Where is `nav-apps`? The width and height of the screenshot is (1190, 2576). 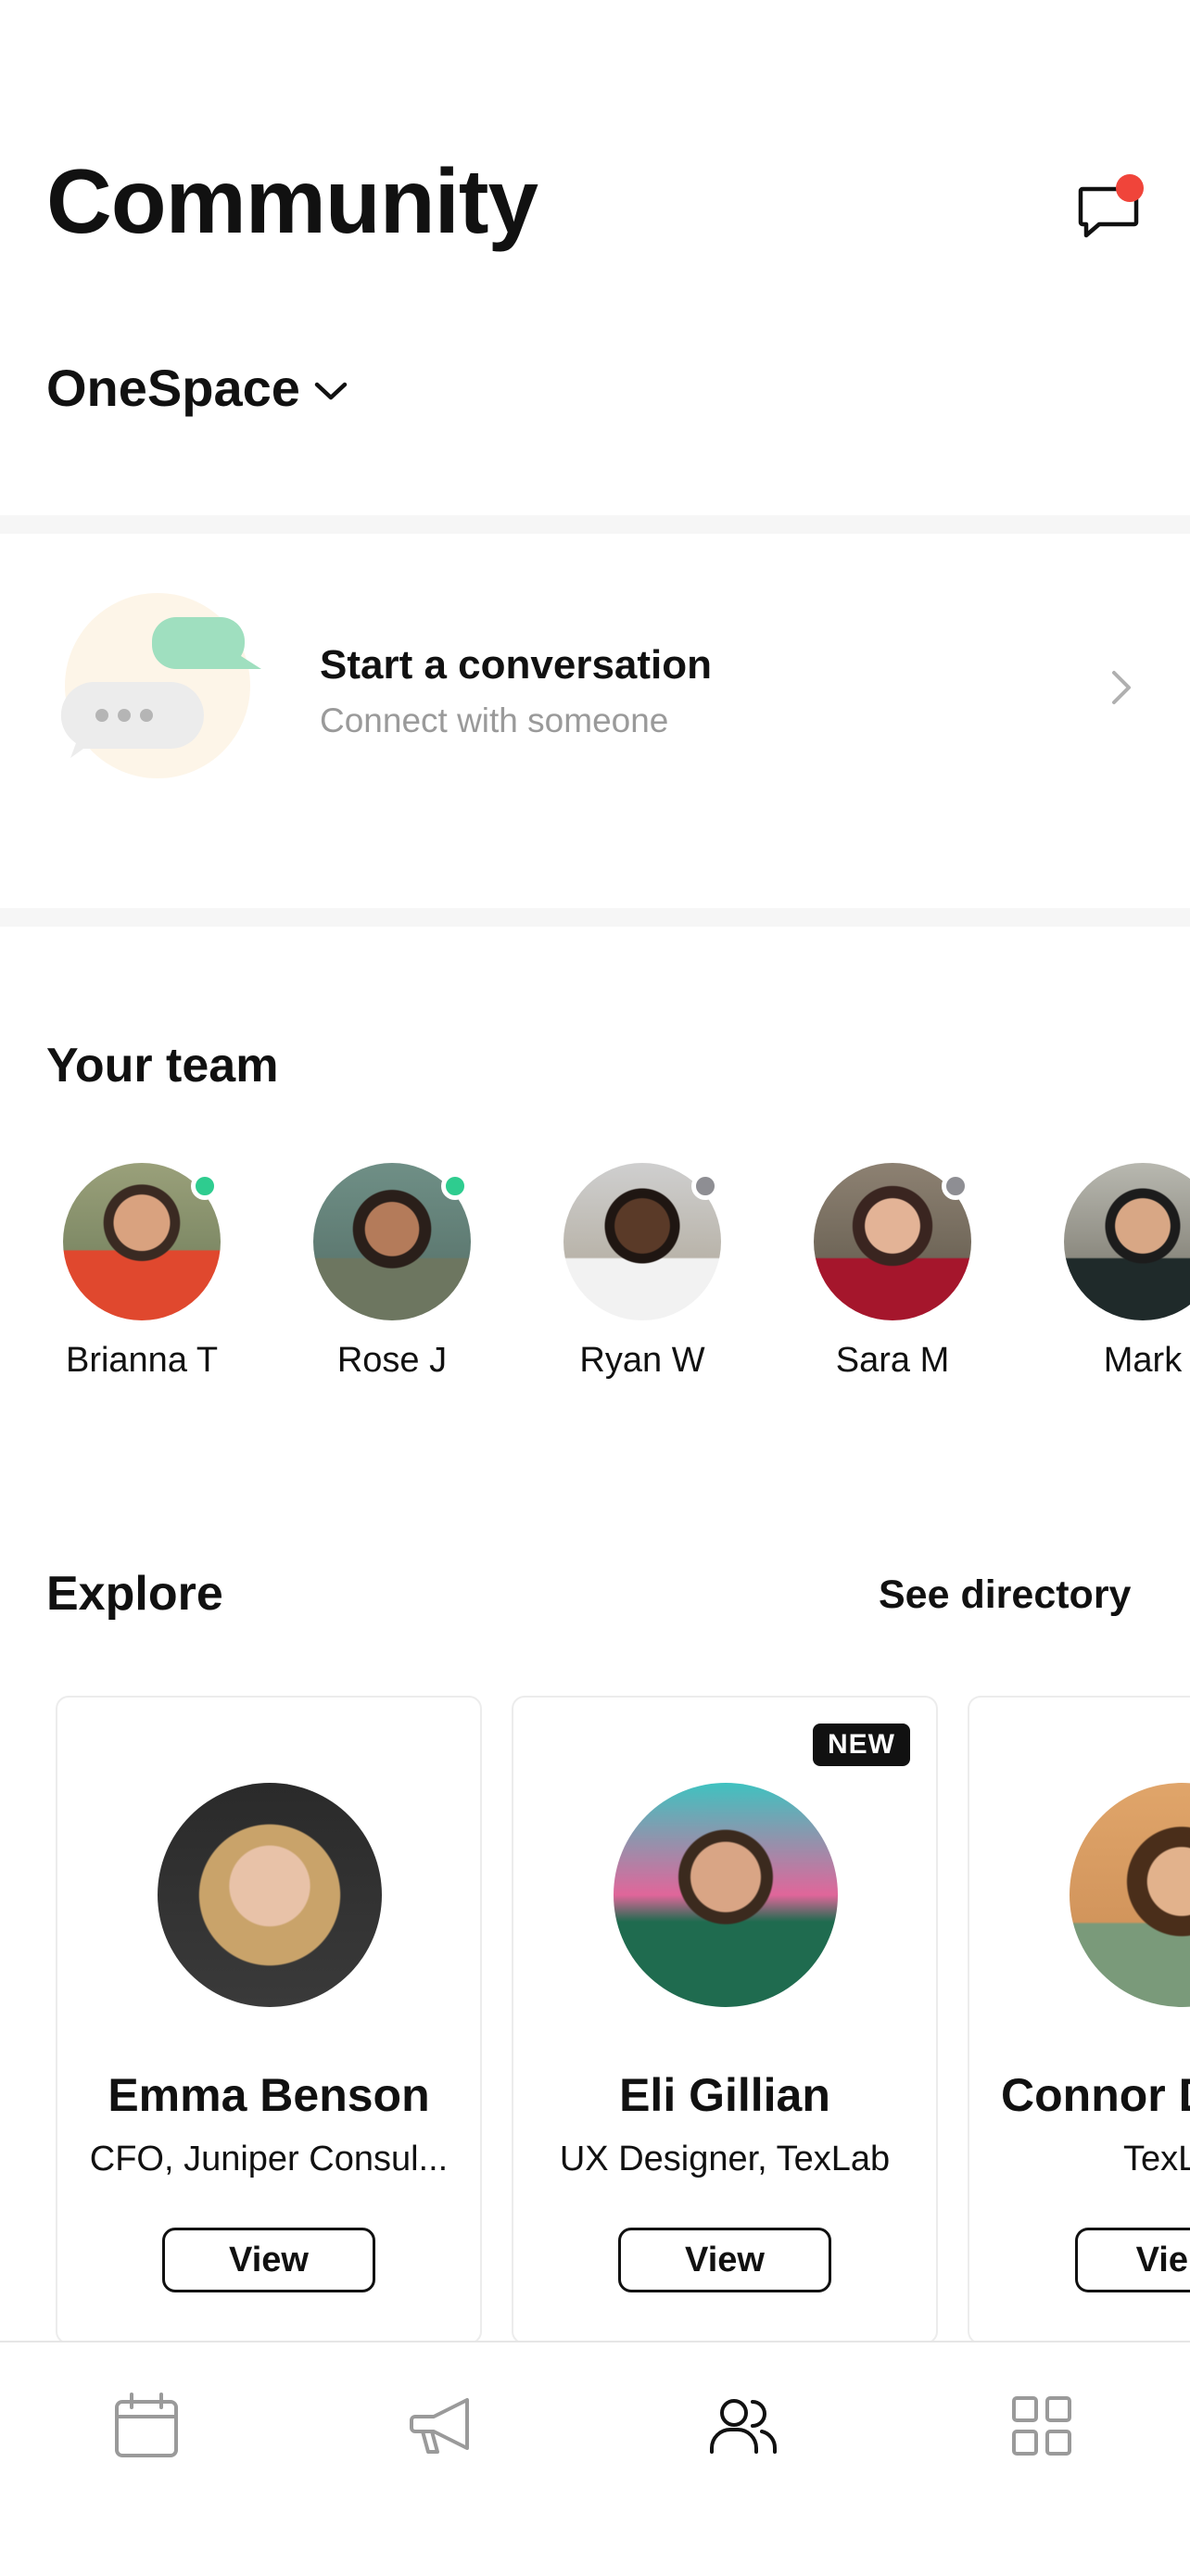
nav-apps is located at coordinates (1041, 2426).